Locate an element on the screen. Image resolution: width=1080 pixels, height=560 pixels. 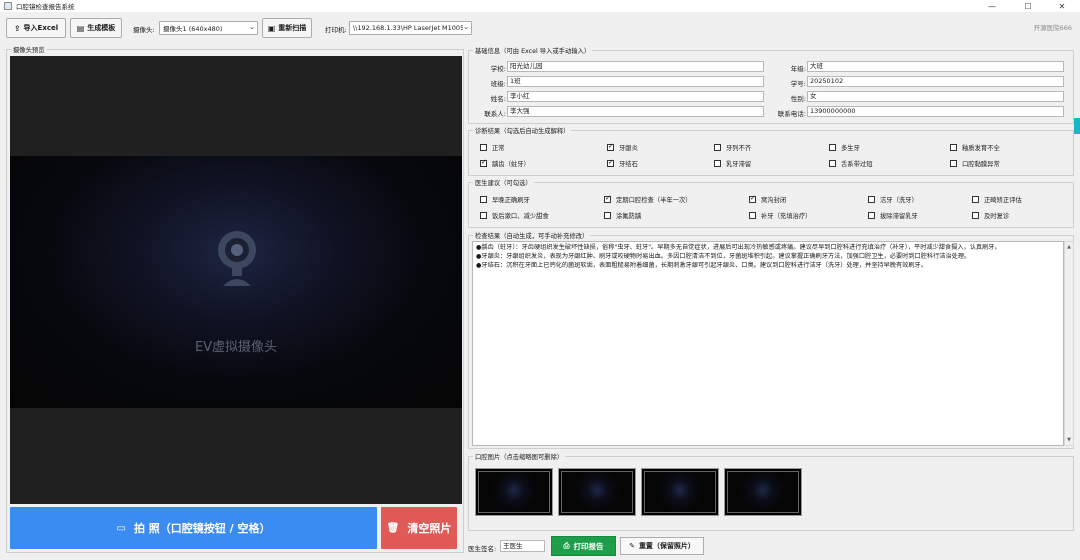
checkbox-label: 牙列不齐 is located at coordinates (739, 148).